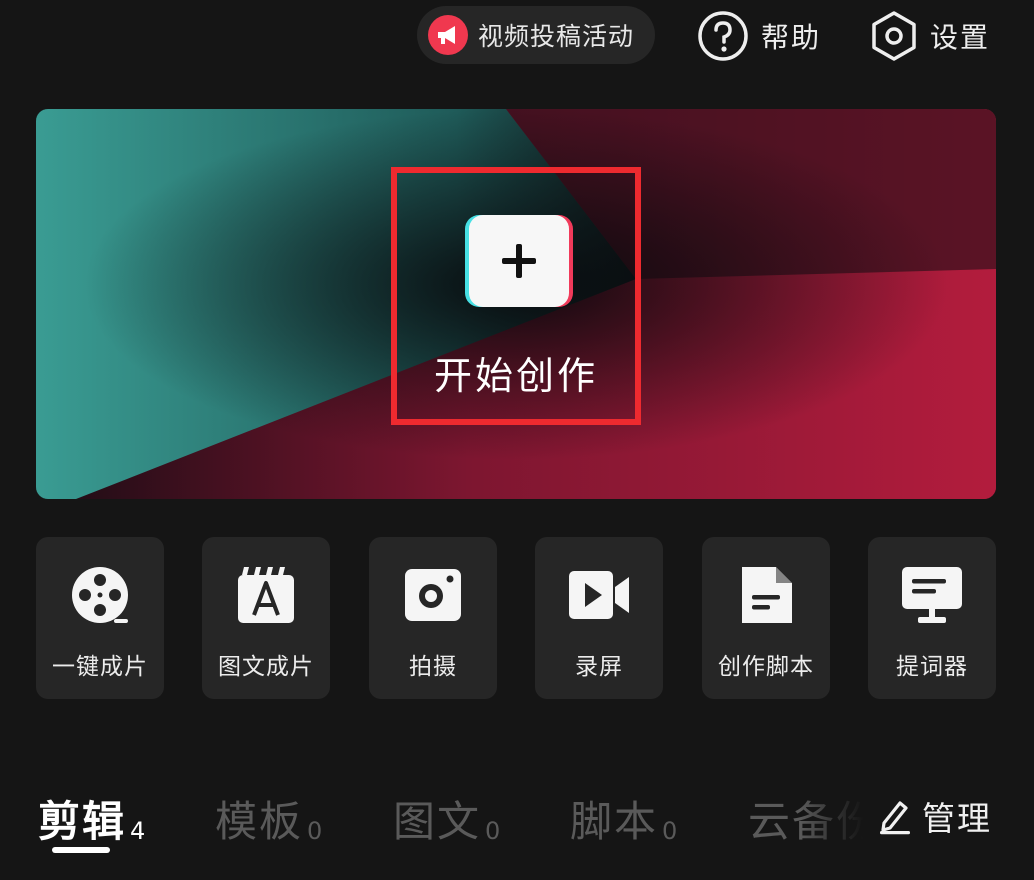  I want to click on tool-creation-script: 创作脚本, so click(766, 618).